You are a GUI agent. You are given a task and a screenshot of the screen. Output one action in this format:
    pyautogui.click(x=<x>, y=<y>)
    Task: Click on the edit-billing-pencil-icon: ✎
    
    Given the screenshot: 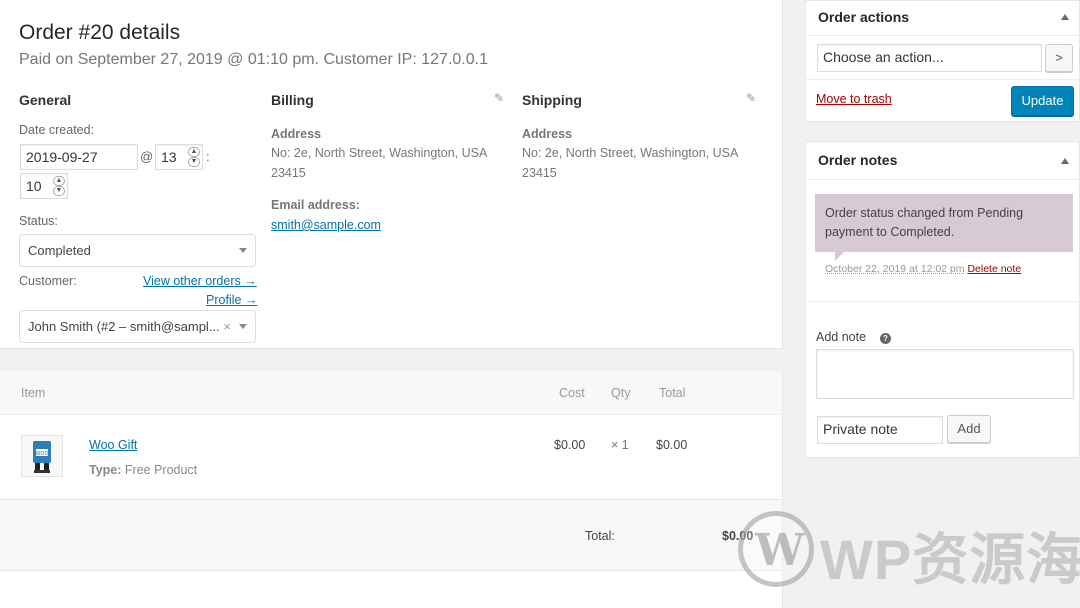 What is the action you would take?
    pyautogui.click(x=499, y=98)
    